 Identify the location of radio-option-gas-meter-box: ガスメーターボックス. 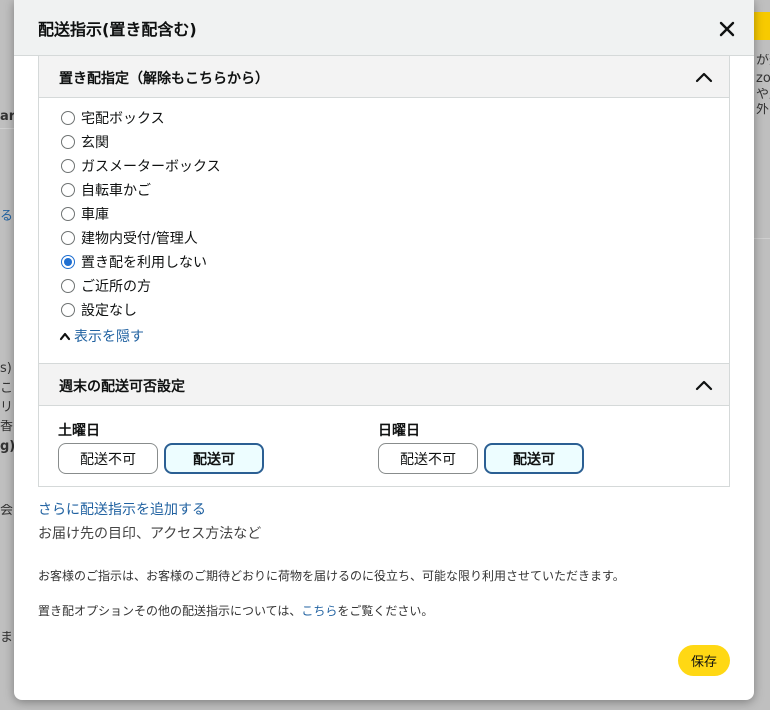
(141, 166).